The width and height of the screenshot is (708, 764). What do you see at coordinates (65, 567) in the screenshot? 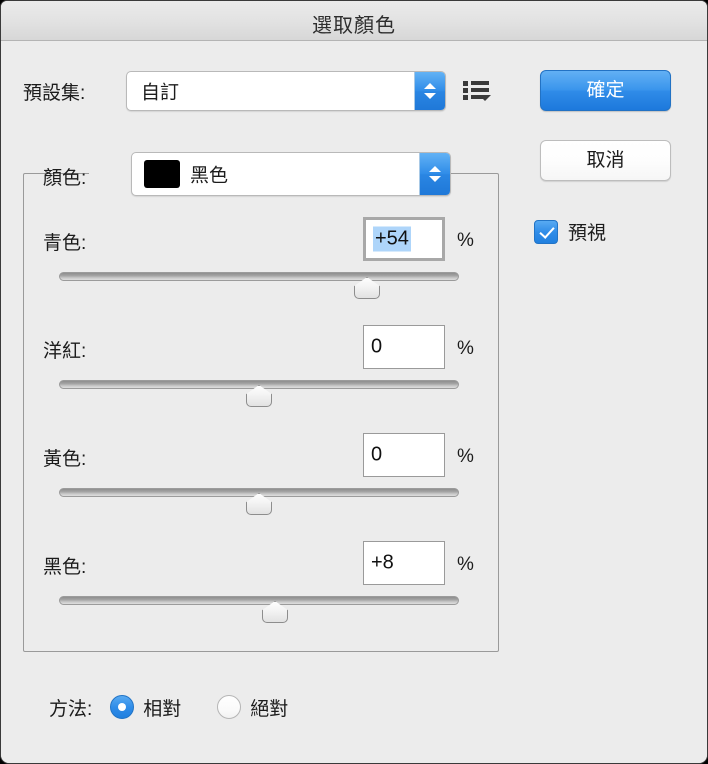
I see `channel-label: 黑色:` at bounding box center [65, 567].